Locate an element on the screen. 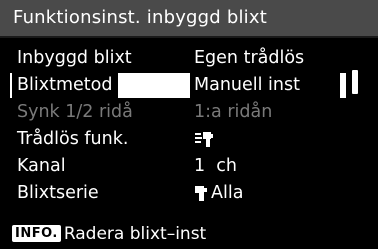 This screenshot has height=249, width=378. footer-text: Radera blixt–inst is located at coordinates (135, 234).